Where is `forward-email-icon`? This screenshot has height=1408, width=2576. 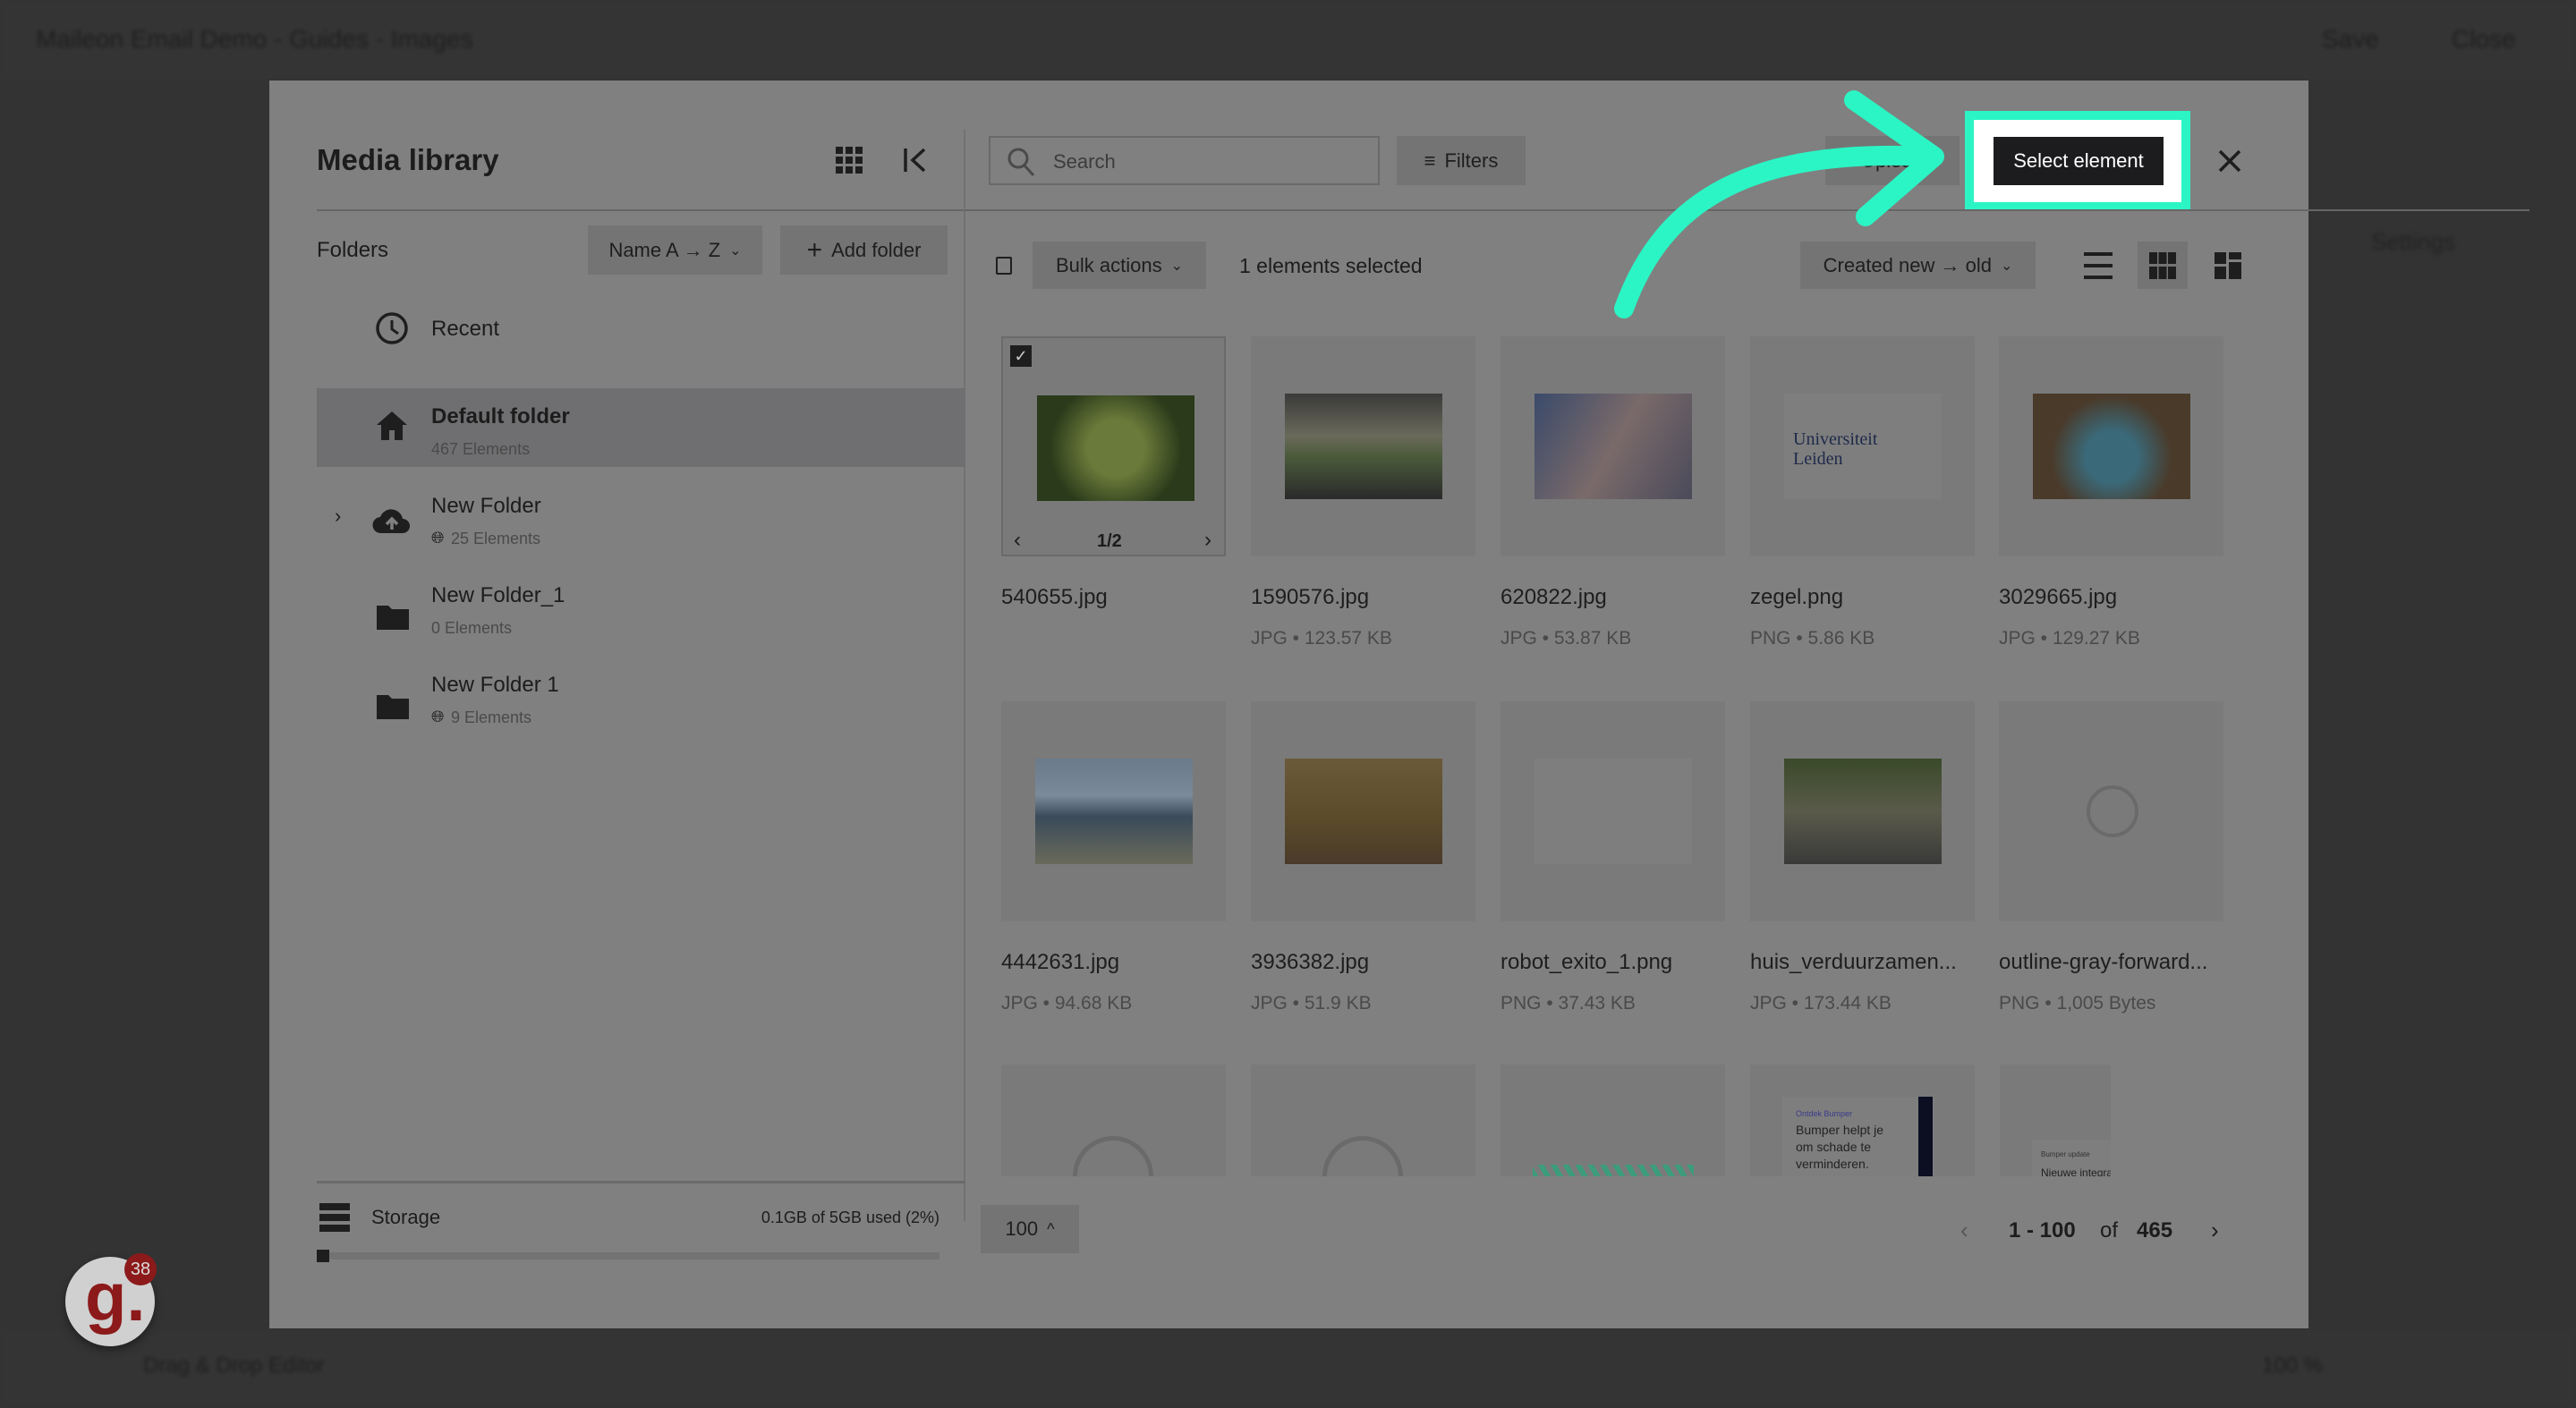 forward-email-icon is located at coordinates (2112, 811).